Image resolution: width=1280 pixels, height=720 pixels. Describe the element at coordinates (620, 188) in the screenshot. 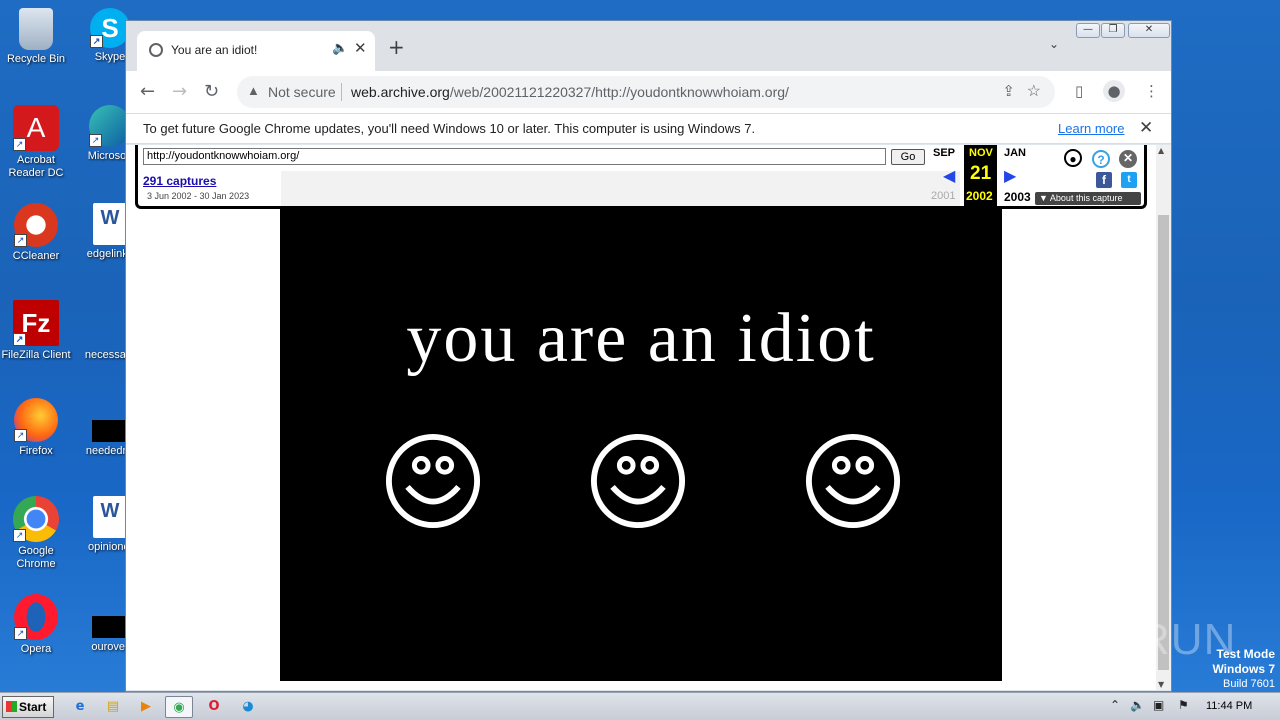

I see `sparkline-area` at that location.